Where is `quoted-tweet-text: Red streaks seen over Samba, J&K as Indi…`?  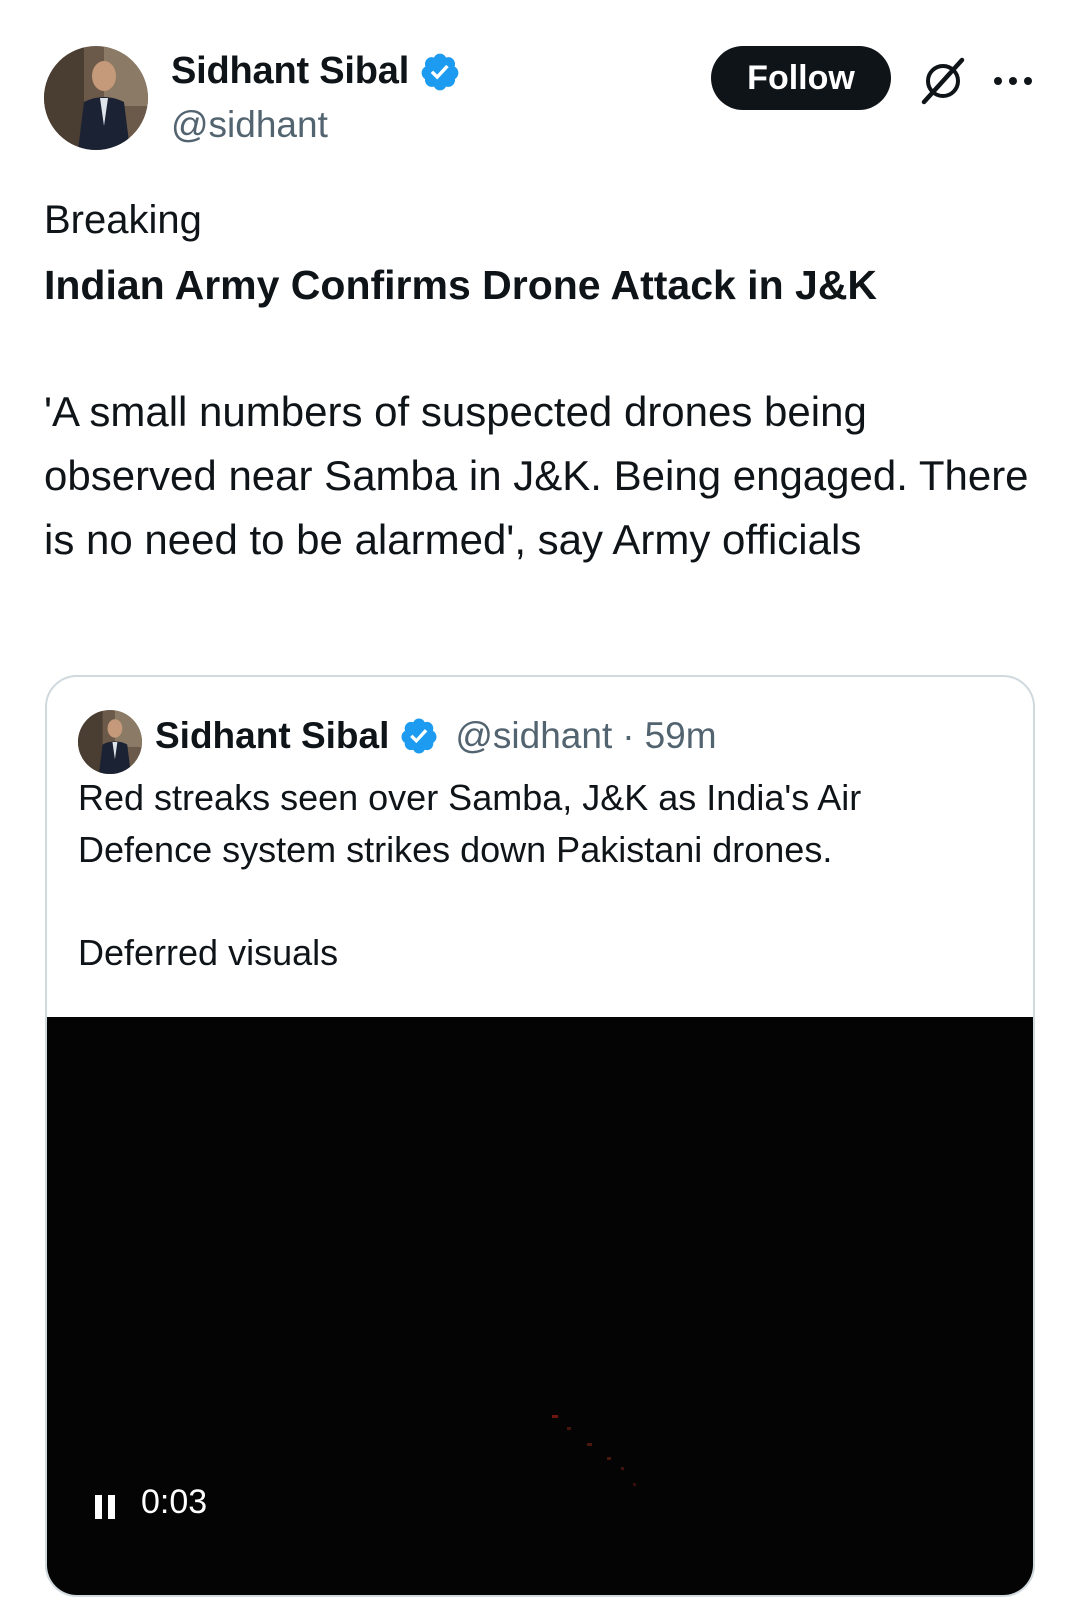 quoted-tweet-text: Red streaks seen over Samba, J&K as Indi… is located at coordinates (470, 823).